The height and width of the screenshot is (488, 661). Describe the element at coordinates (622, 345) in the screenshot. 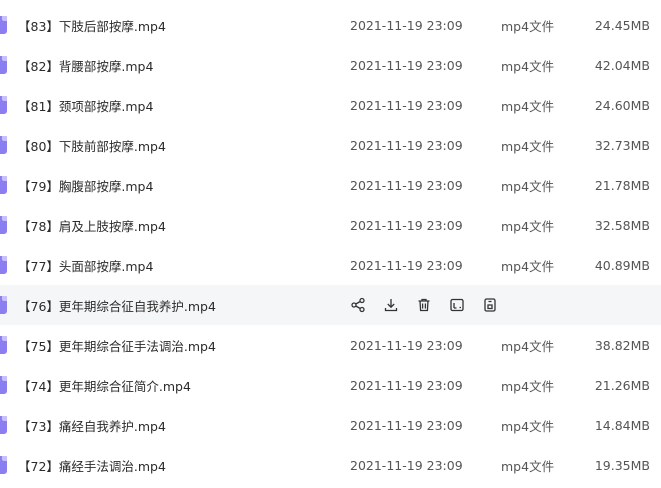

I see `file-size: 38.82MB` at that location.